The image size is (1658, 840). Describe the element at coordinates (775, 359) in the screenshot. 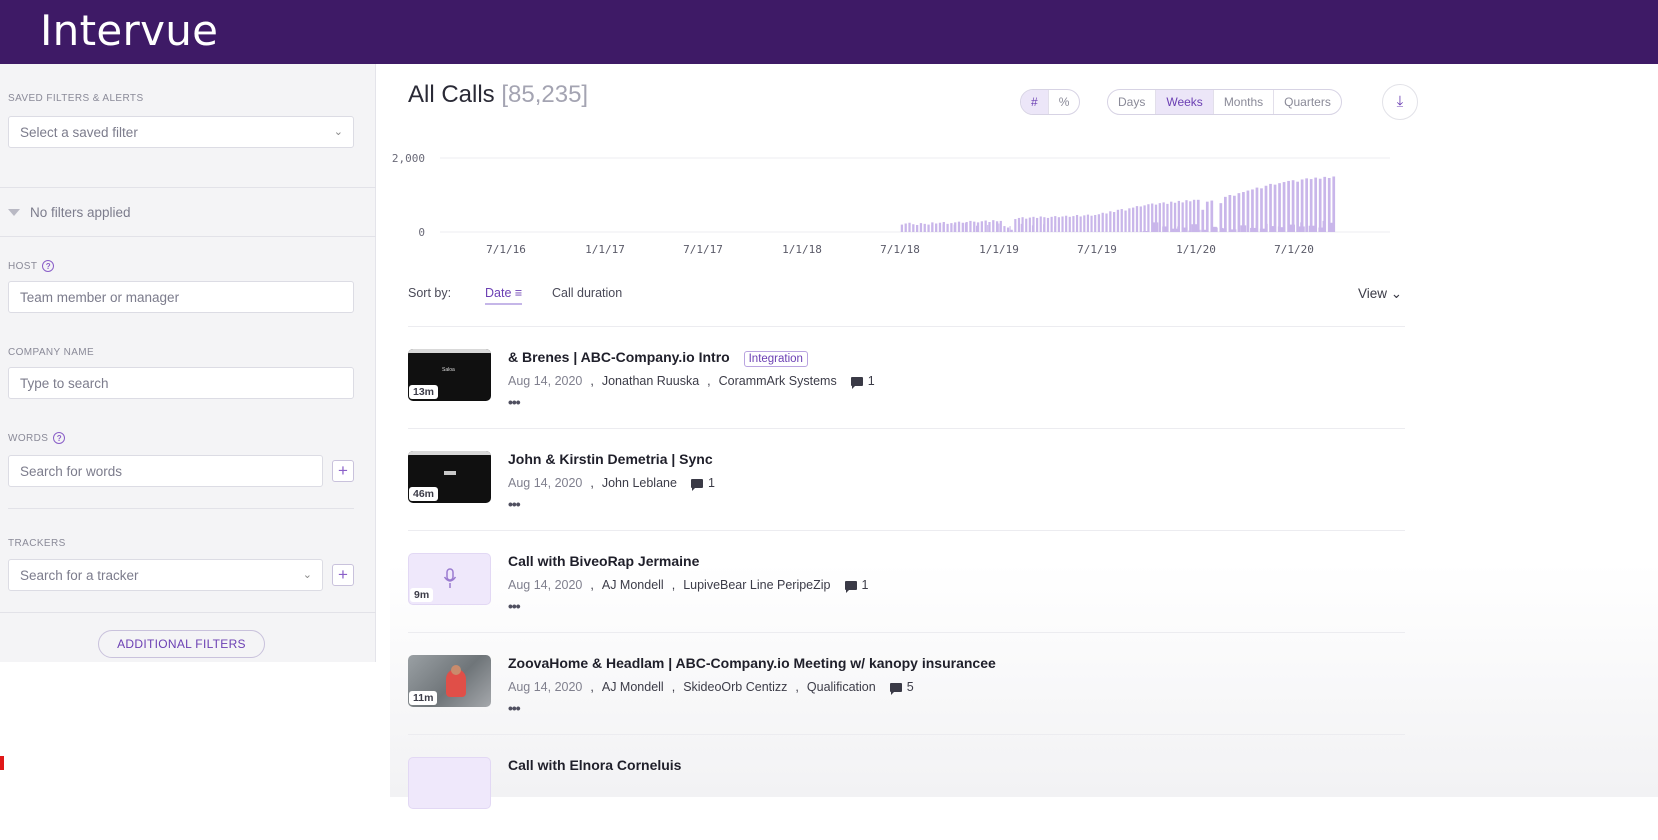

I see `integration-tag: Integration` at that location.